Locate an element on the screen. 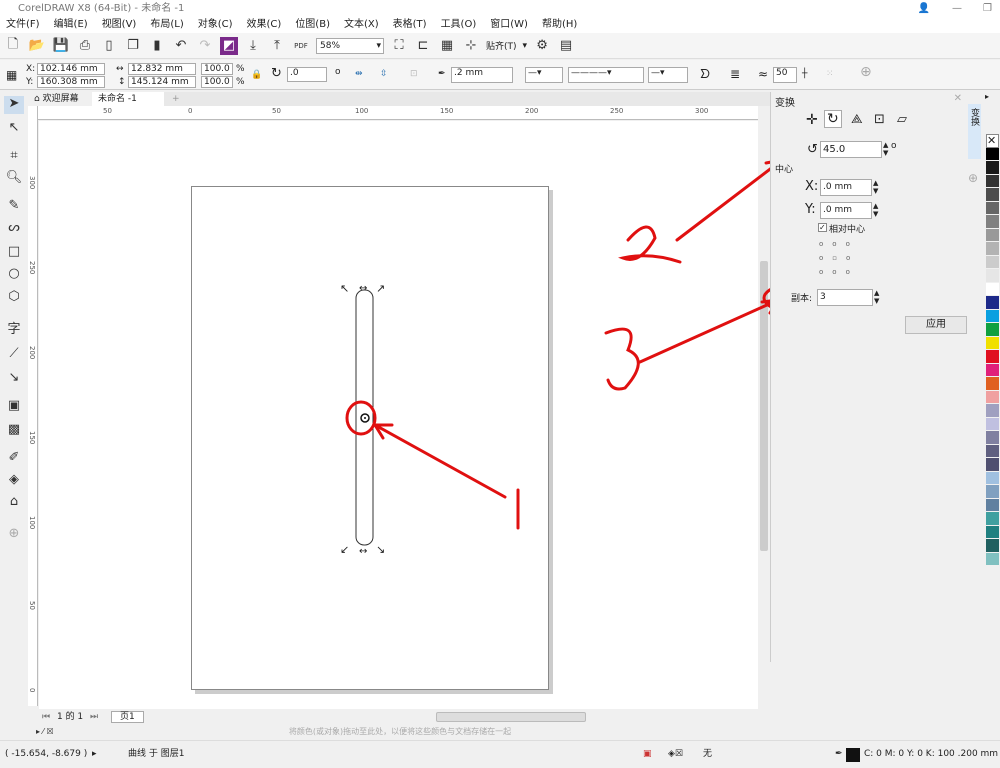 This screenshot has height=768, width=1000. center-label: 中心 is located at coordinates (784, 170).